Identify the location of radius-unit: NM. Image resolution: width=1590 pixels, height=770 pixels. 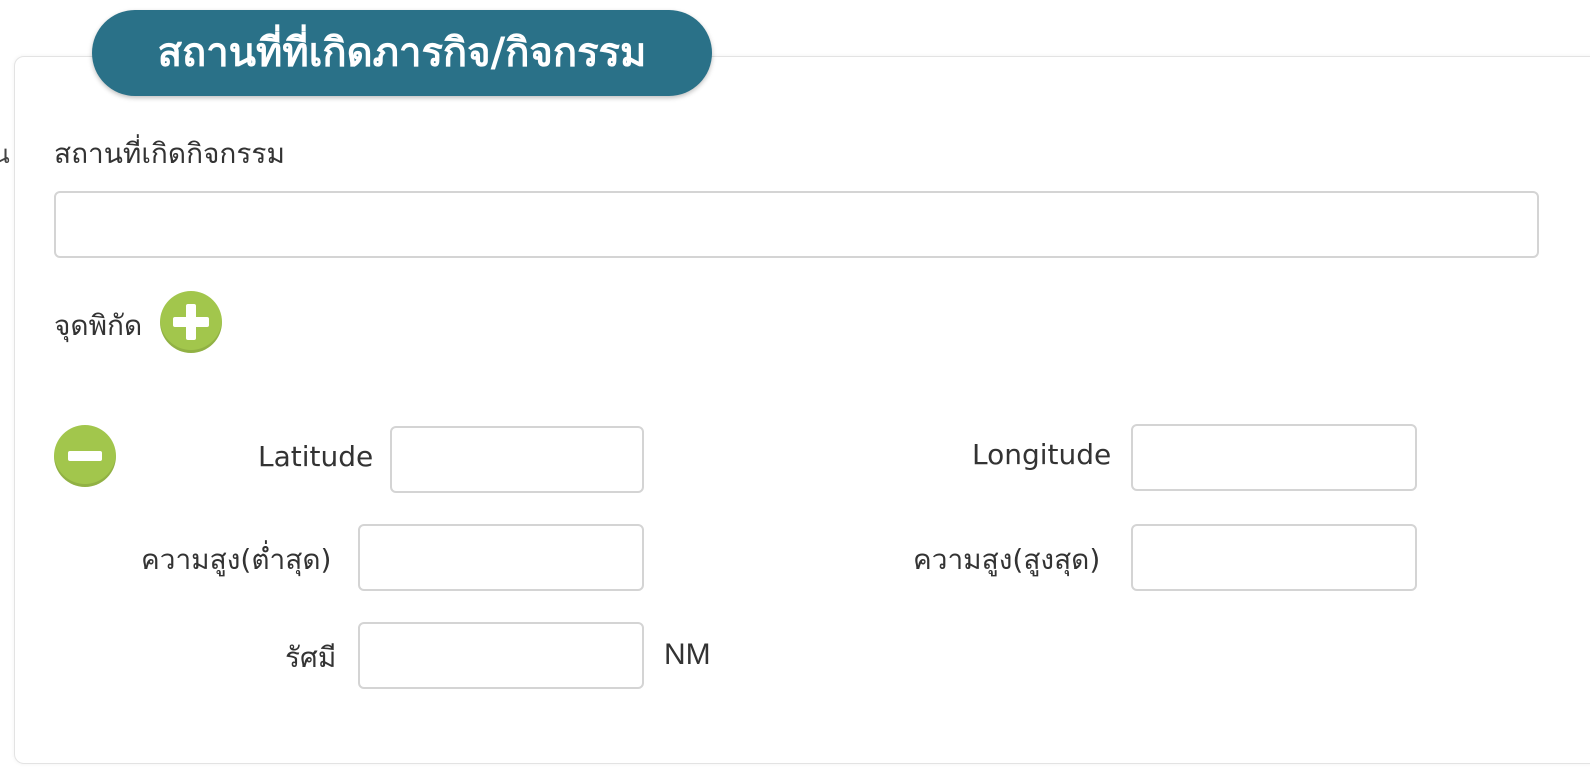
(687, 654).